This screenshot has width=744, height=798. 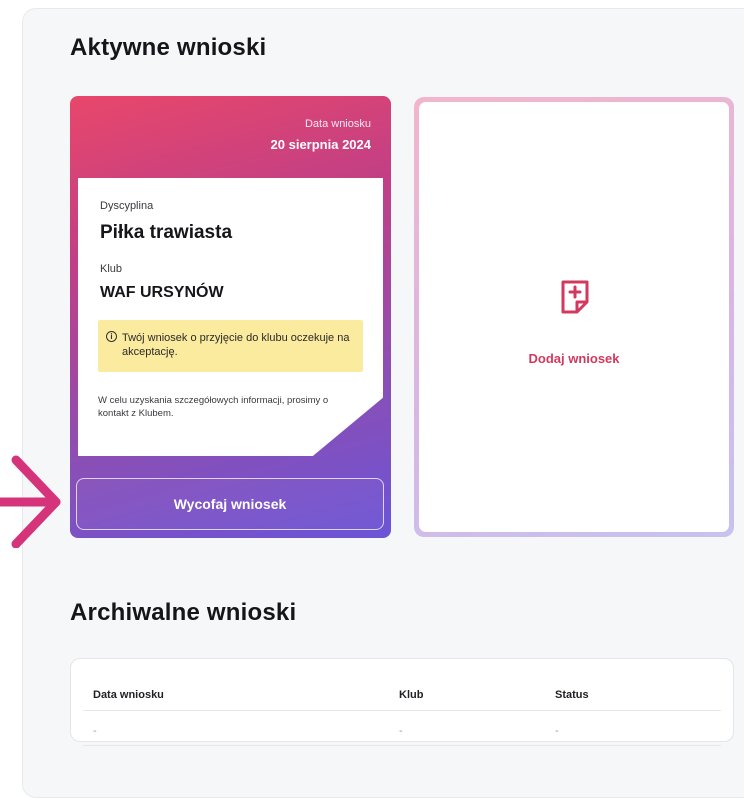 What do you see at coordinates (111, 269) in the screenshot?
I see `club-label: Klub` at bounding box center [111, 269].